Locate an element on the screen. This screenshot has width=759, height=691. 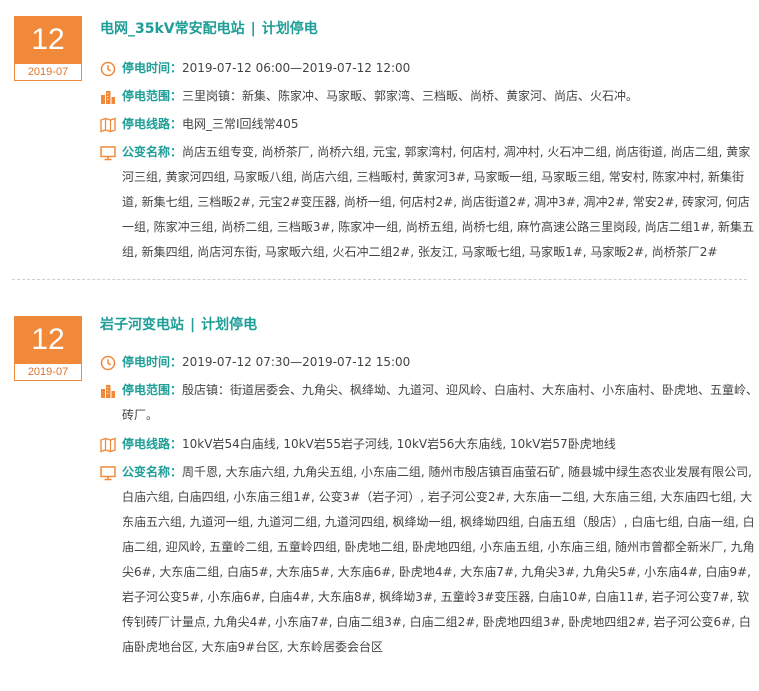
station-name: 电网_35kV常安配电站 is located at coordinates (172, 29).